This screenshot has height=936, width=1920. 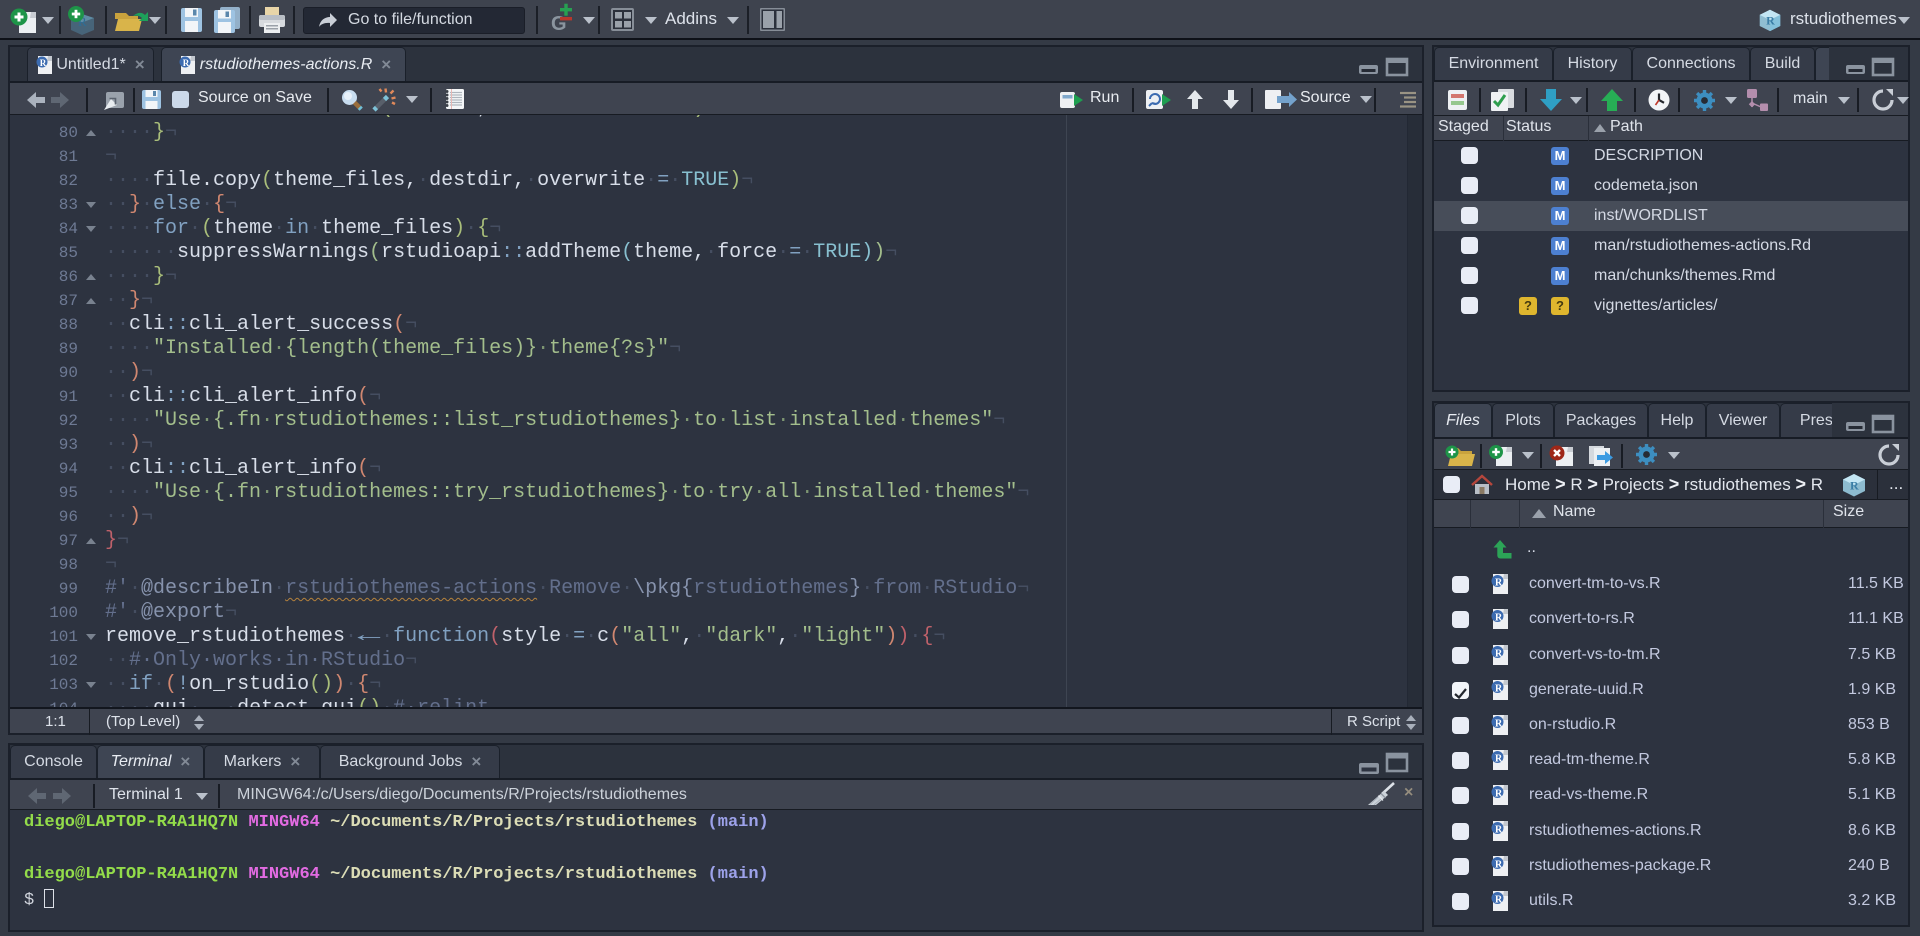 I want to click on svg-text: G, so click(x=559, y=24).